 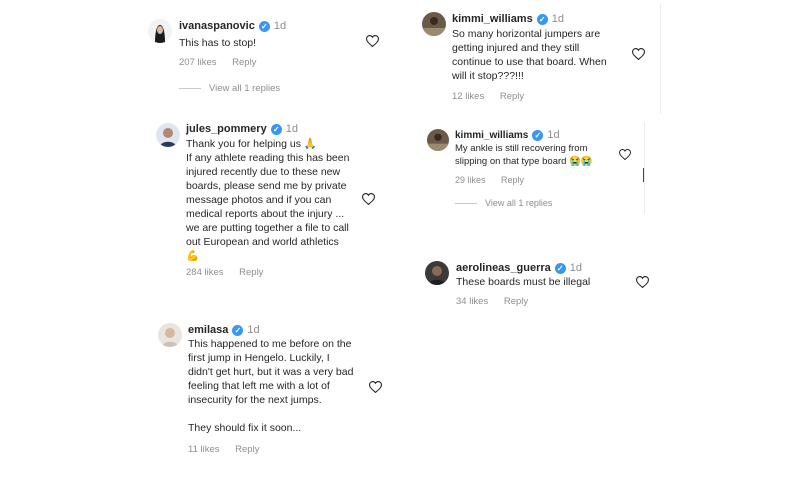 I want to click on comment-meta: 207 likes Reply, so click(x=224, y=62).